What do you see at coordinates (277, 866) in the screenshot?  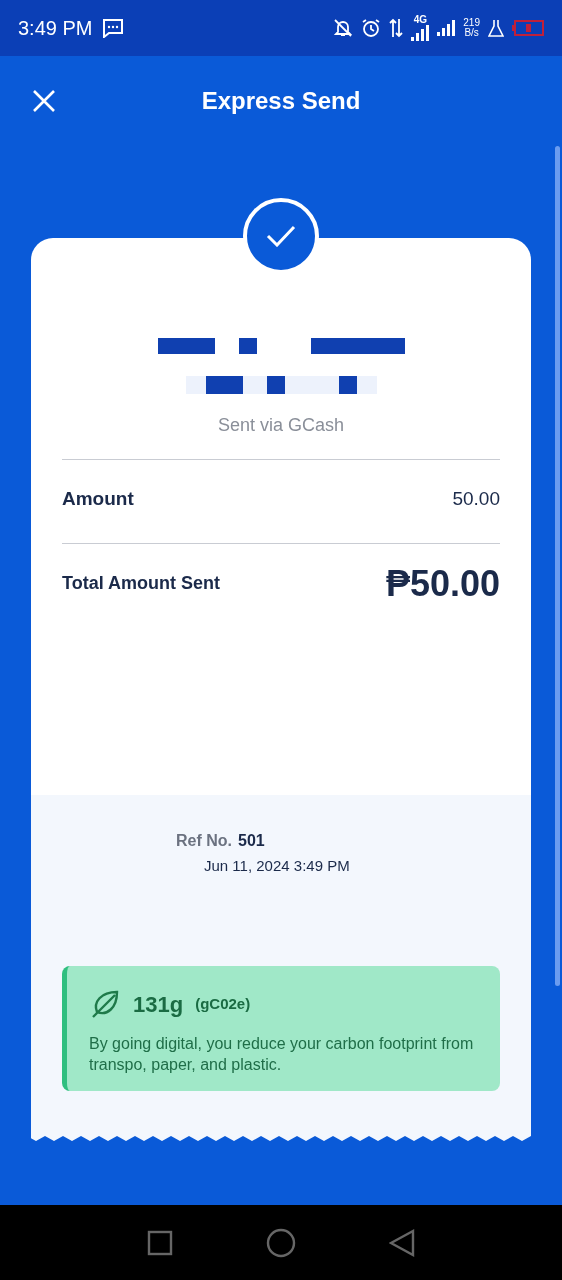 I see `transaction-date: Jun 11, 2024 3:49 PM` at bounding box center [277, 866].